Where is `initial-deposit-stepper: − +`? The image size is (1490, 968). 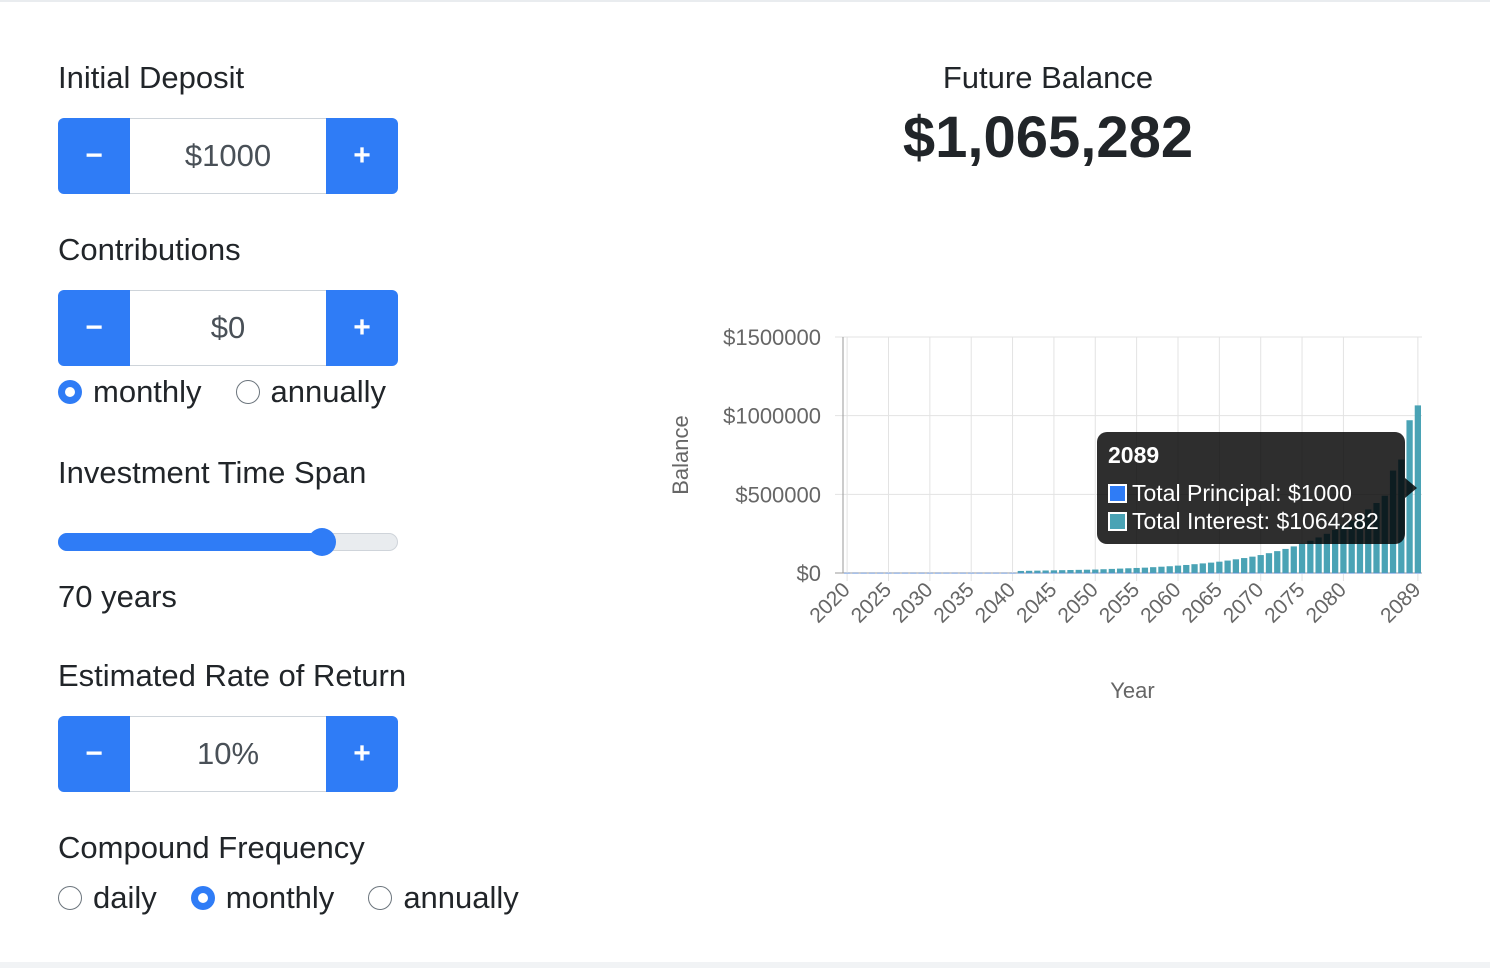
initial-deposit-stepper: − + is located at coordinates (228, 156).